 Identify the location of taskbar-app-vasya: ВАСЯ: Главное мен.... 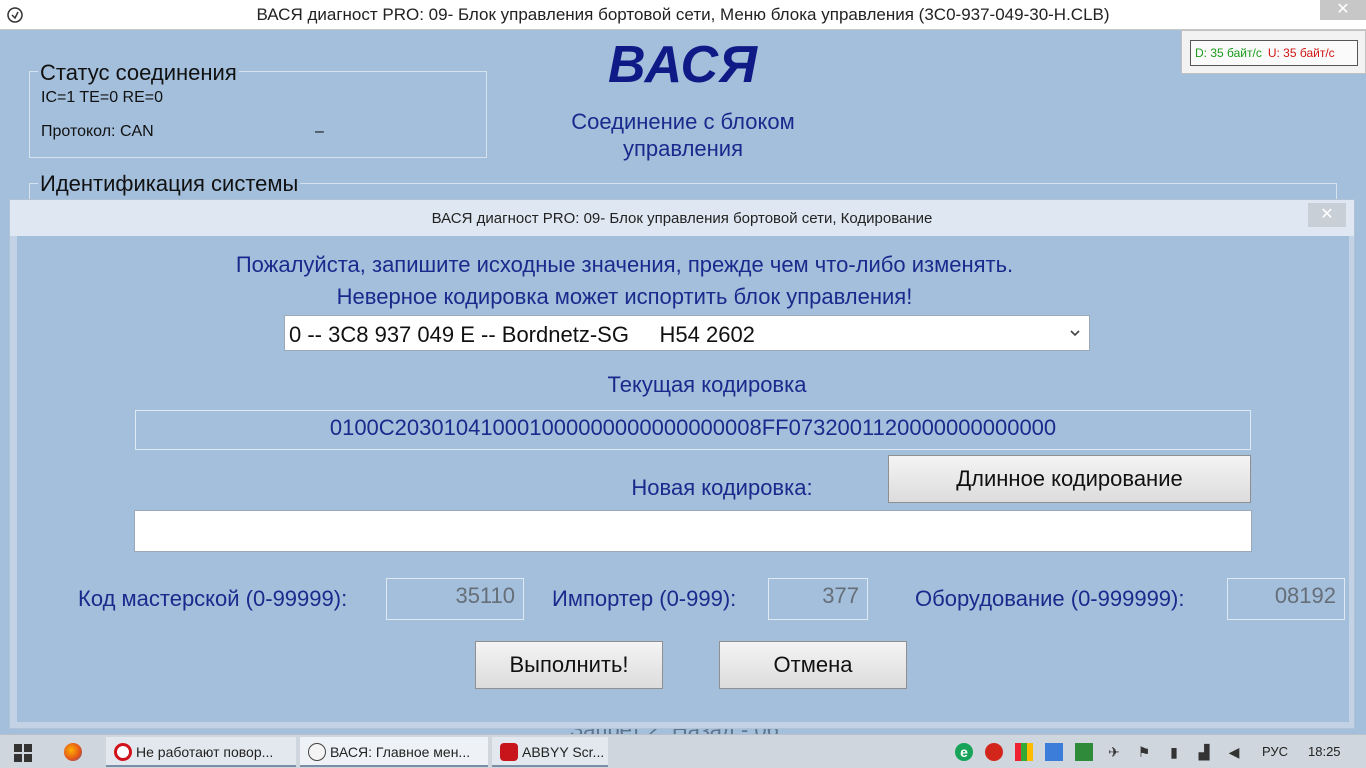
(394, 752).